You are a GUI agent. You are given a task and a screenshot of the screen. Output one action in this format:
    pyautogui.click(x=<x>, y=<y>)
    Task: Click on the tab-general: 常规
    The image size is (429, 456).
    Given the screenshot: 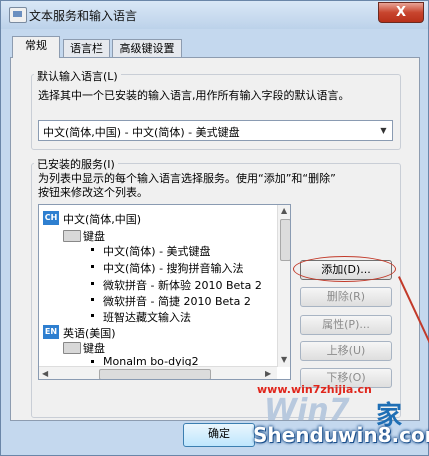 What is the action you would take?
    pyautogui.click(x=36, y=47)
    